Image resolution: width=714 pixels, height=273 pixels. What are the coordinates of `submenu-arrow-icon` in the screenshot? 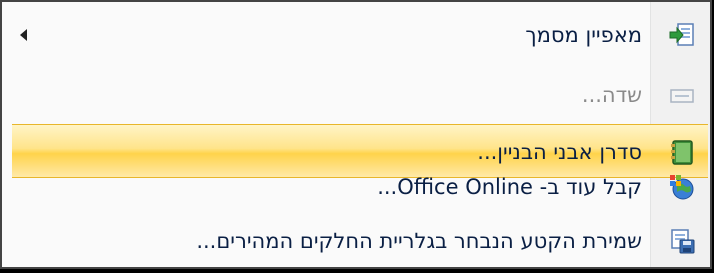 It's located at (23, 35).